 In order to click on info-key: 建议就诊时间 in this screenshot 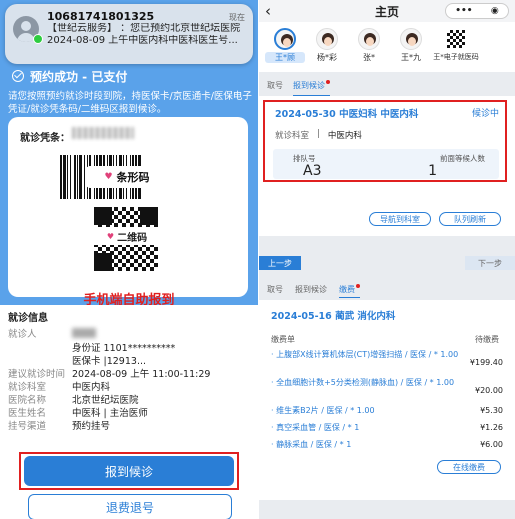, I will do `click(37, 374)`.